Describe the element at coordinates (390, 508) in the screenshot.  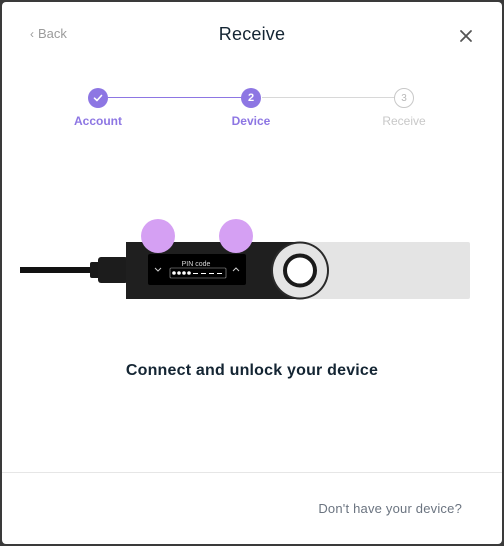
I see `no-device-link: Don't have your device?` at that location.